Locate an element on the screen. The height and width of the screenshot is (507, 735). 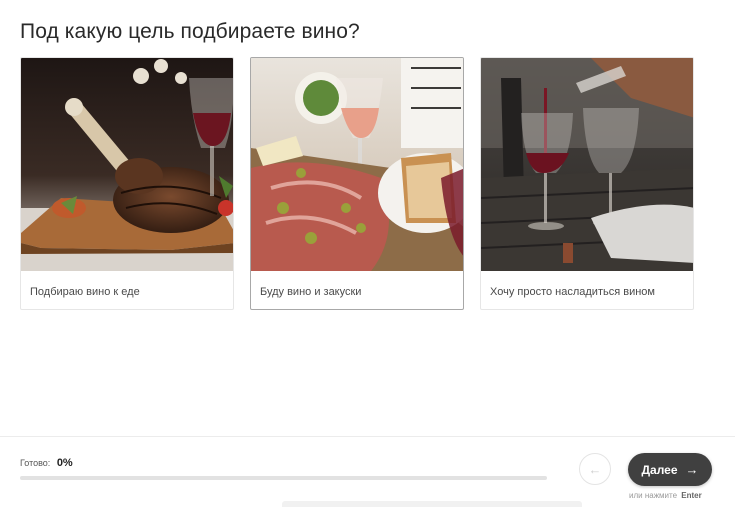
progress-value: 0% is located at coordinates (64, 463).